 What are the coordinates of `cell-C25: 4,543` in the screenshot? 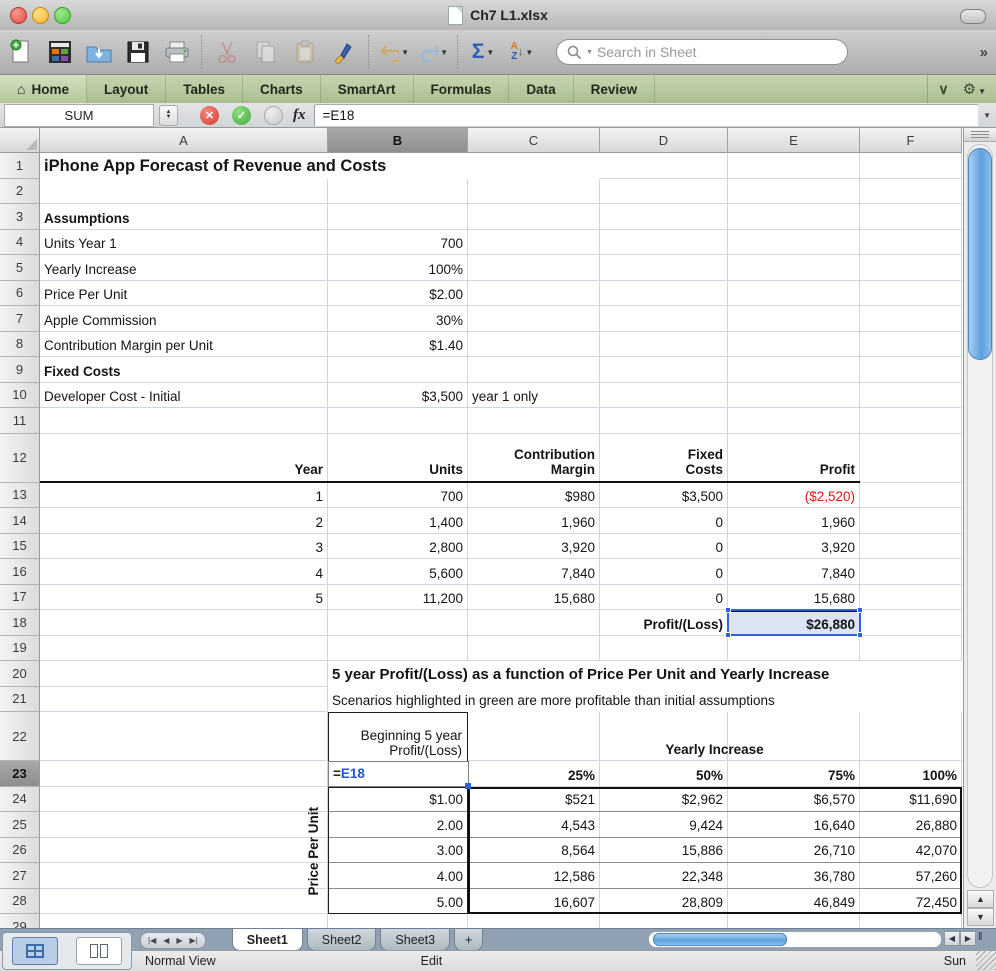 It's located at (534, 825).